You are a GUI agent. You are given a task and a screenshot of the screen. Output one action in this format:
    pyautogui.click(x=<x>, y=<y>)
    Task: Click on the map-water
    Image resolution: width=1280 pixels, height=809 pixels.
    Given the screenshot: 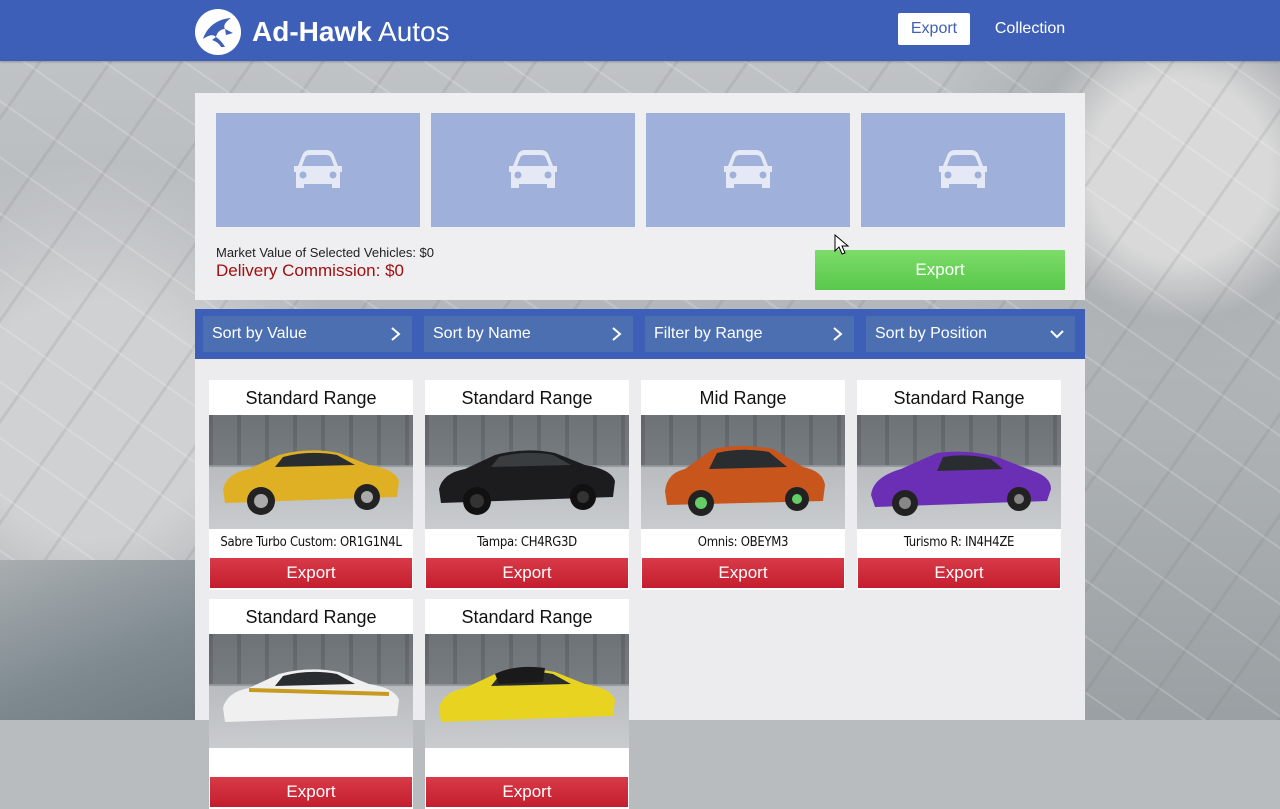 What is the action you would take?
    pyautogui.click(x=105, y=640)
    